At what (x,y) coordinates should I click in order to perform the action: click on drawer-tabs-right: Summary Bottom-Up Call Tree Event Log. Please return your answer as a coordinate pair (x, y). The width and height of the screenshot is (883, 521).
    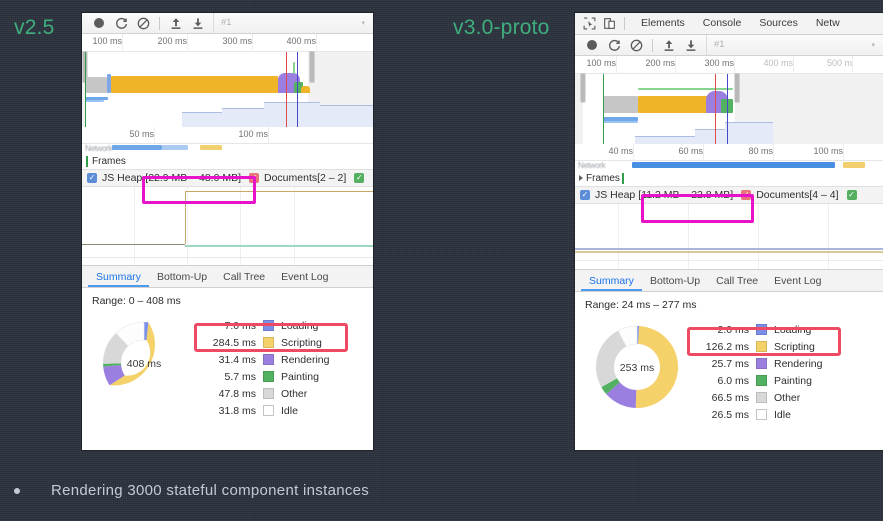
    Looking at the image, I should click on (729, 280).